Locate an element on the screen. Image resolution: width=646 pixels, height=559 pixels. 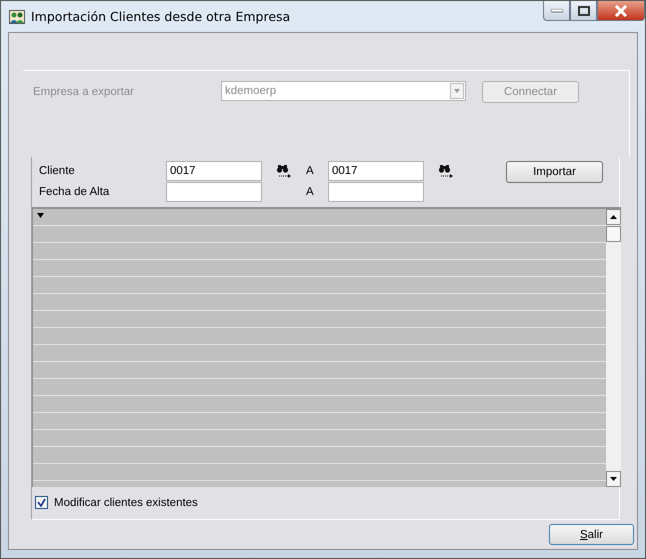
checkmark-icon is located at coordinates (41, 502).